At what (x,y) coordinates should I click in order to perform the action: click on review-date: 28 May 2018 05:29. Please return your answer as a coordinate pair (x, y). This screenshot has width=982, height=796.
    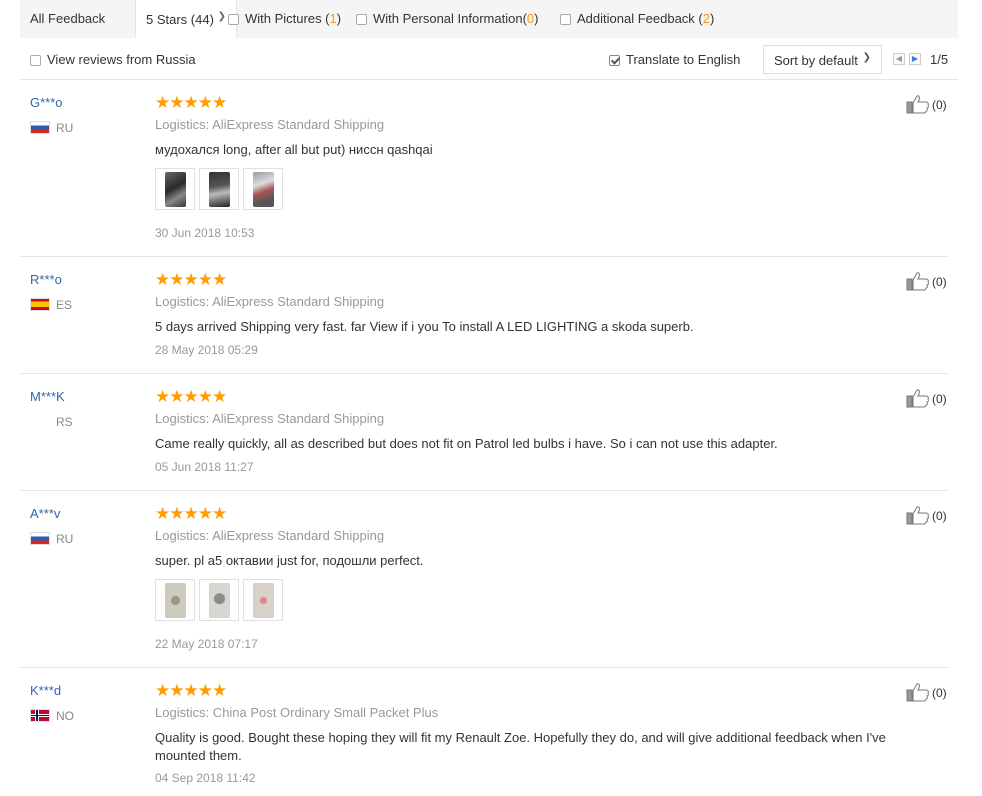
    Looking at the image, I should click on (206, 350).